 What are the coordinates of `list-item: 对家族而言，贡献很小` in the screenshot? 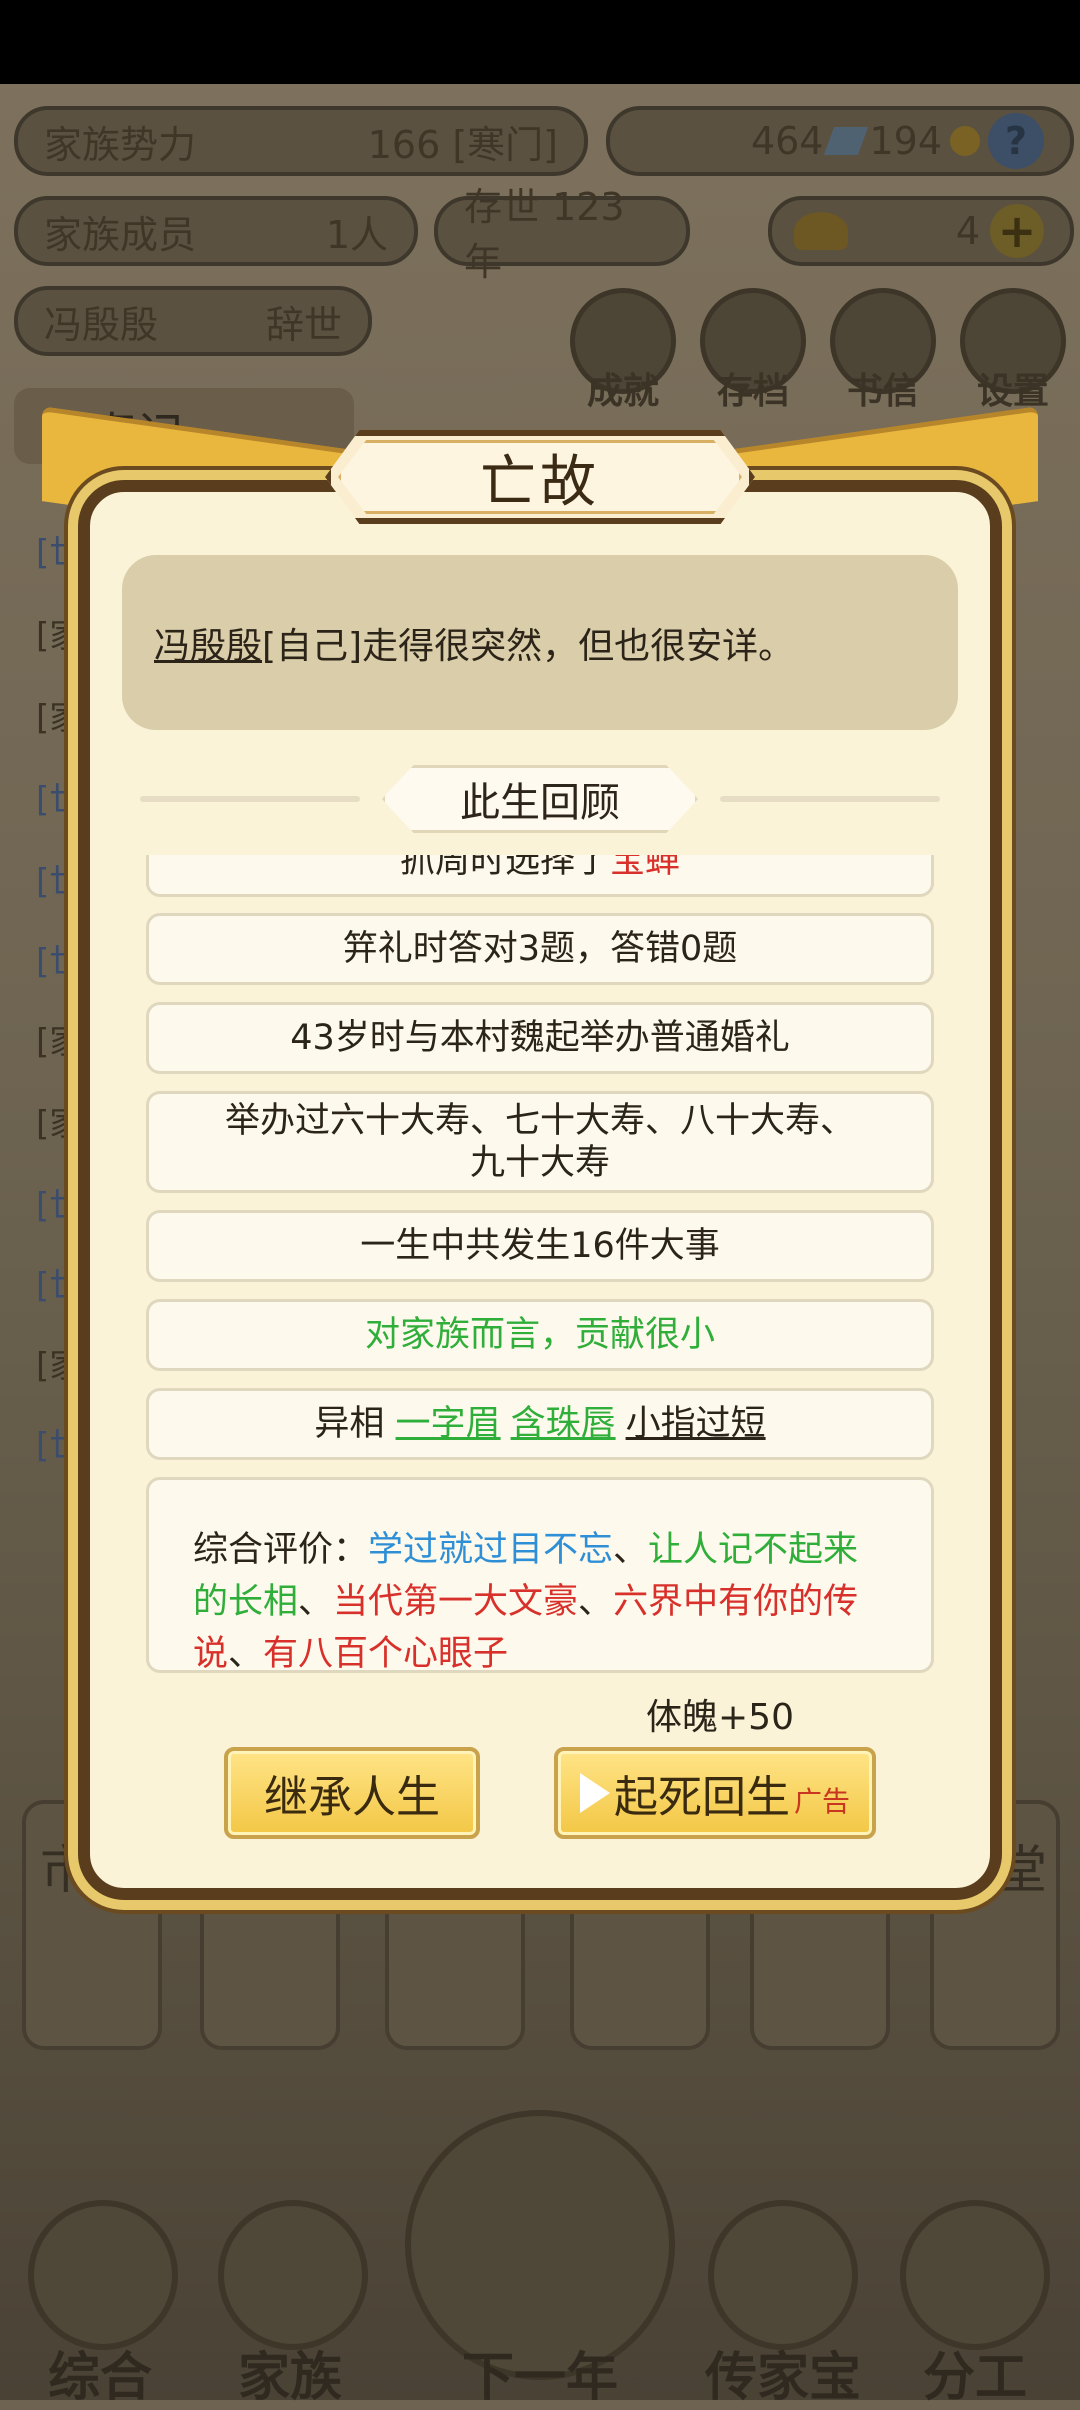 It's located at (540, 1335).